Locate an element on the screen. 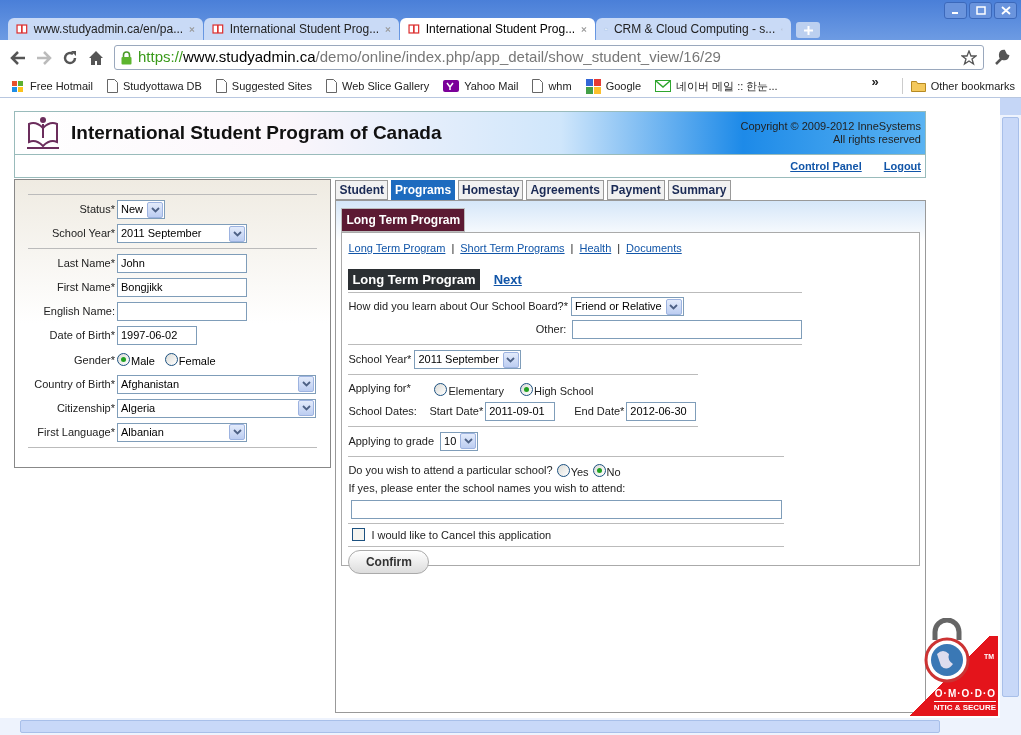 The width and height of the screenshot is (1021, 735). header-link: Control Panel is located at coordinates (826, 166).